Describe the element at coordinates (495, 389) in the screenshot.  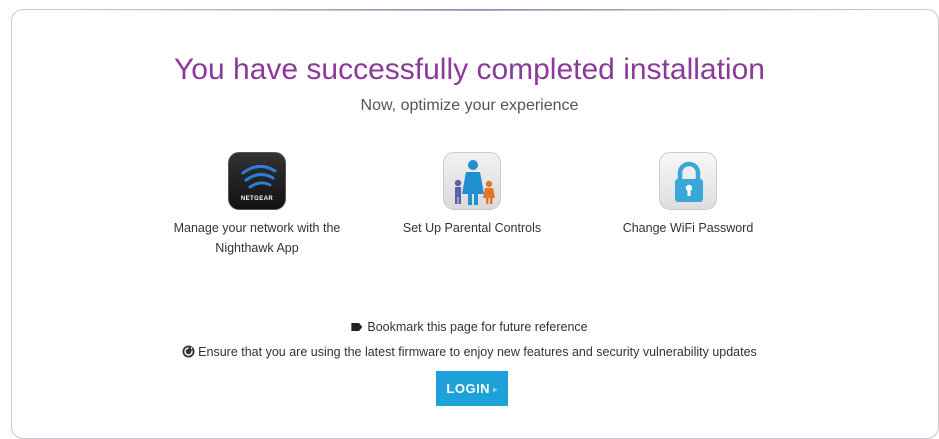
I see `arrow-right-icon: ▸` at that location.